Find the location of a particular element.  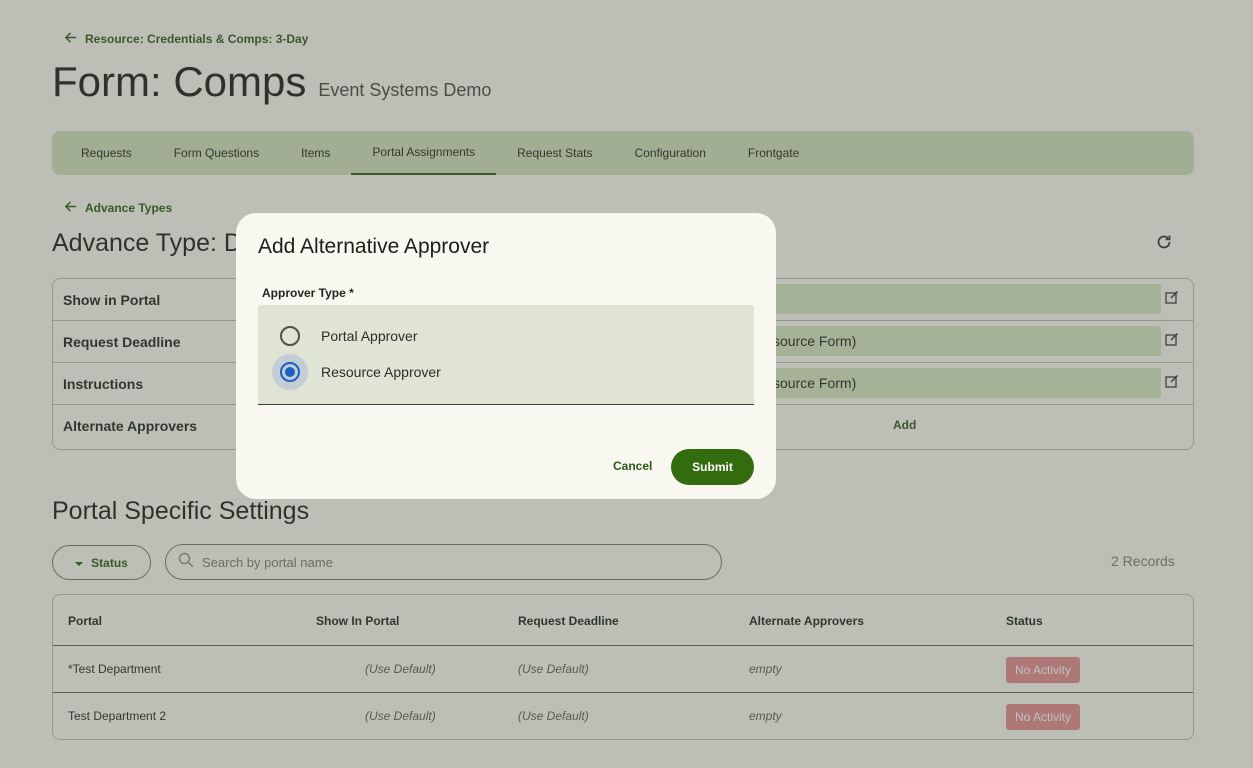

radio-unselected-icon is located at coordinates (290, 336).